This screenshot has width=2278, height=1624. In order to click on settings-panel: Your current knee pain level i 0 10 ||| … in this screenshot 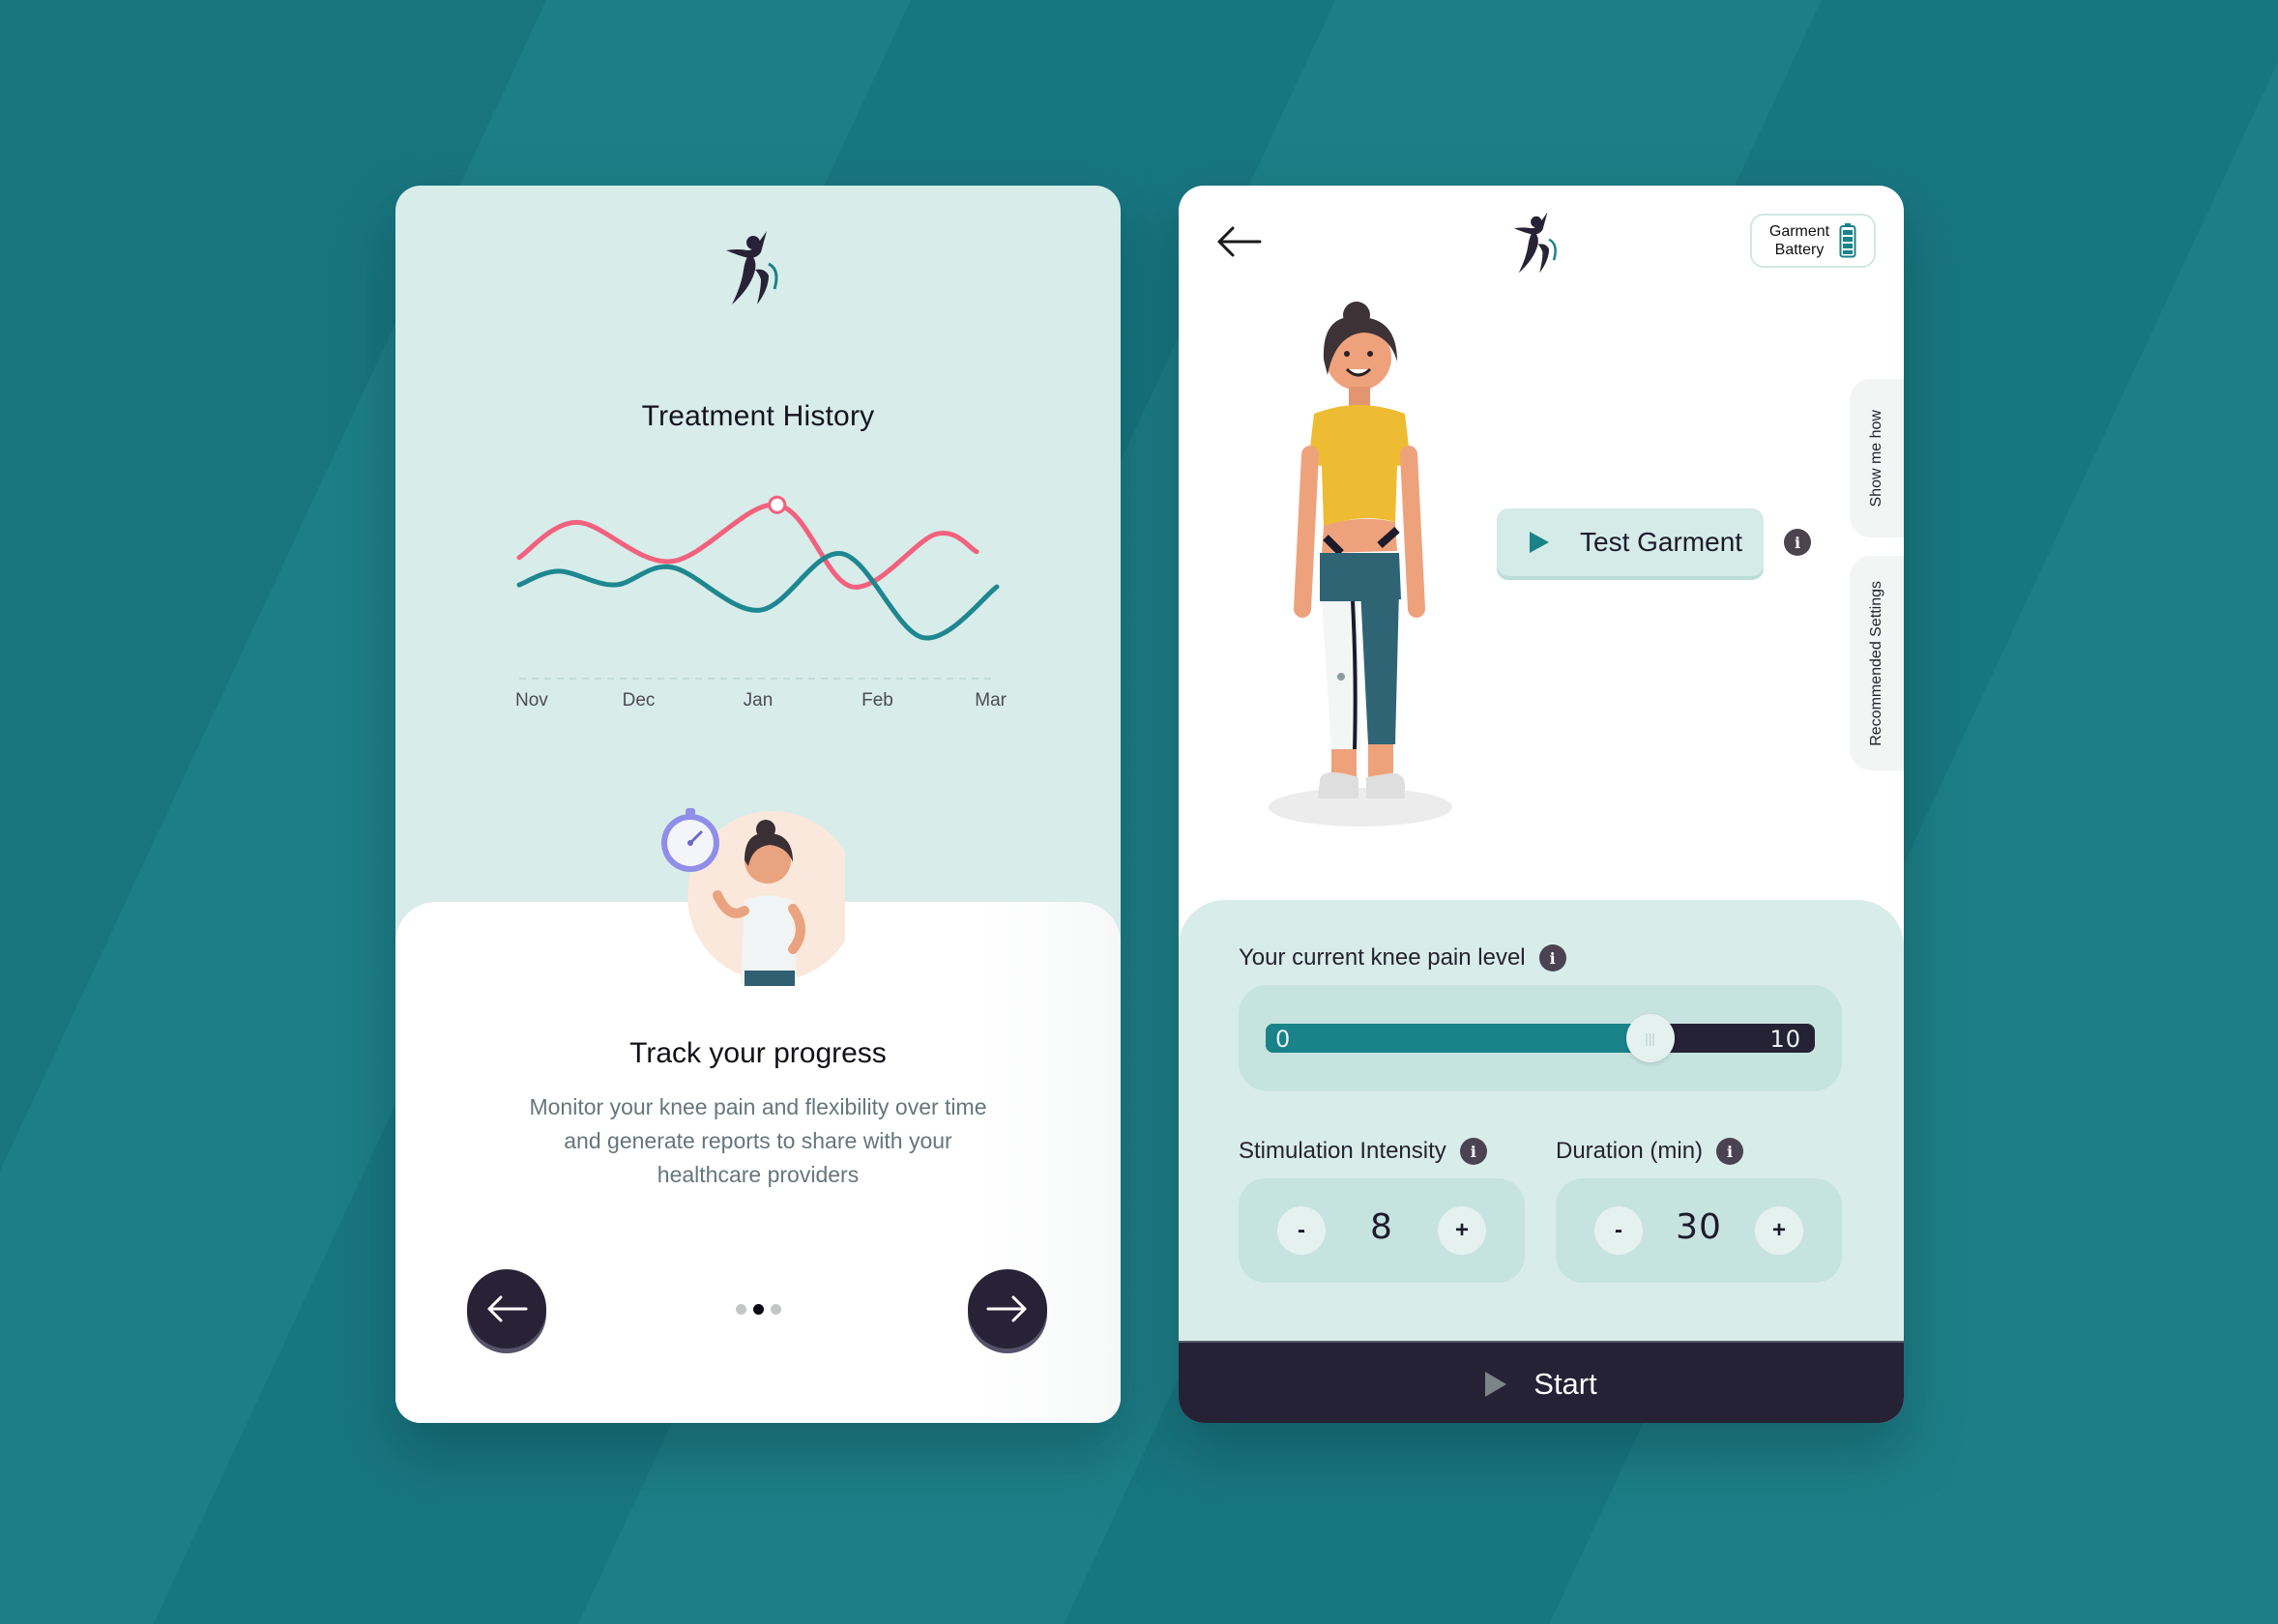, I will do `click(1541, 1122)`.